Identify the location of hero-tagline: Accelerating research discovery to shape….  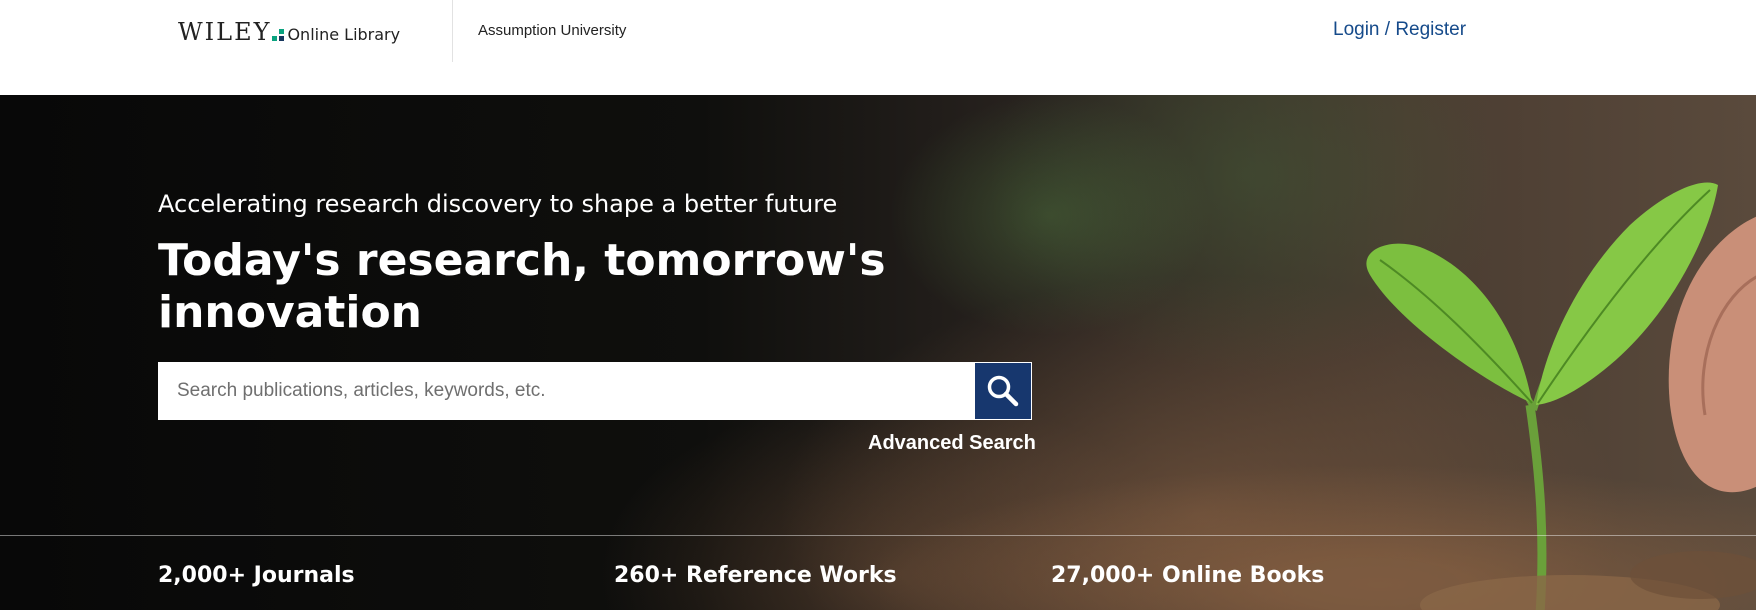
(498, 204).